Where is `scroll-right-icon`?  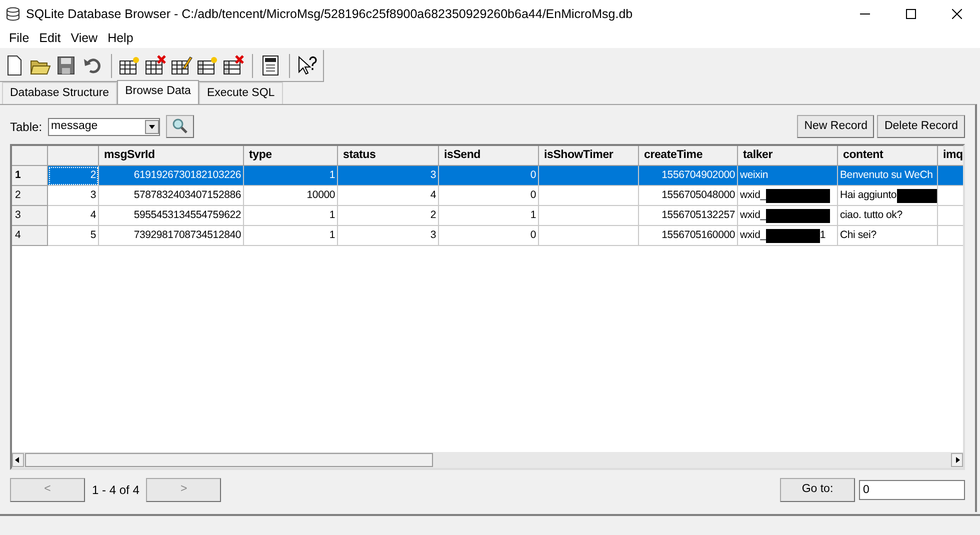 scroll-right-icon is located at coordinates (957, 460).